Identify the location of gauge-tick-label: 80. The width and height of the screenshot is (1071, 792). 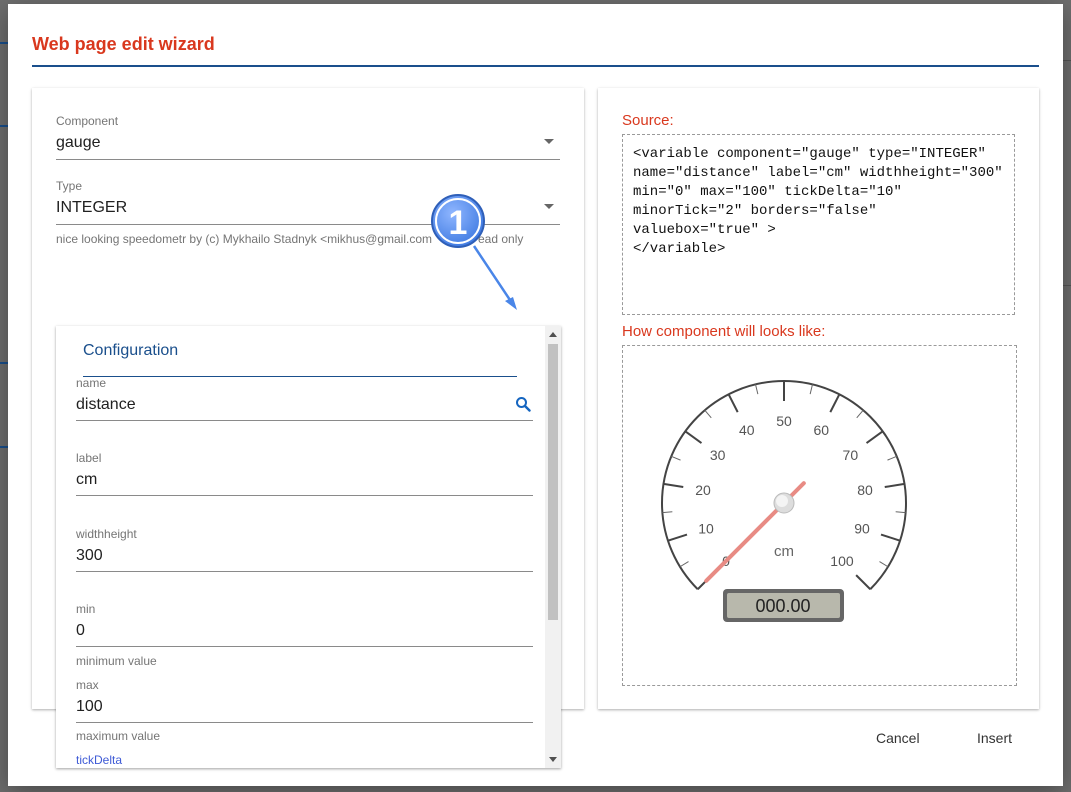
(865, 490).